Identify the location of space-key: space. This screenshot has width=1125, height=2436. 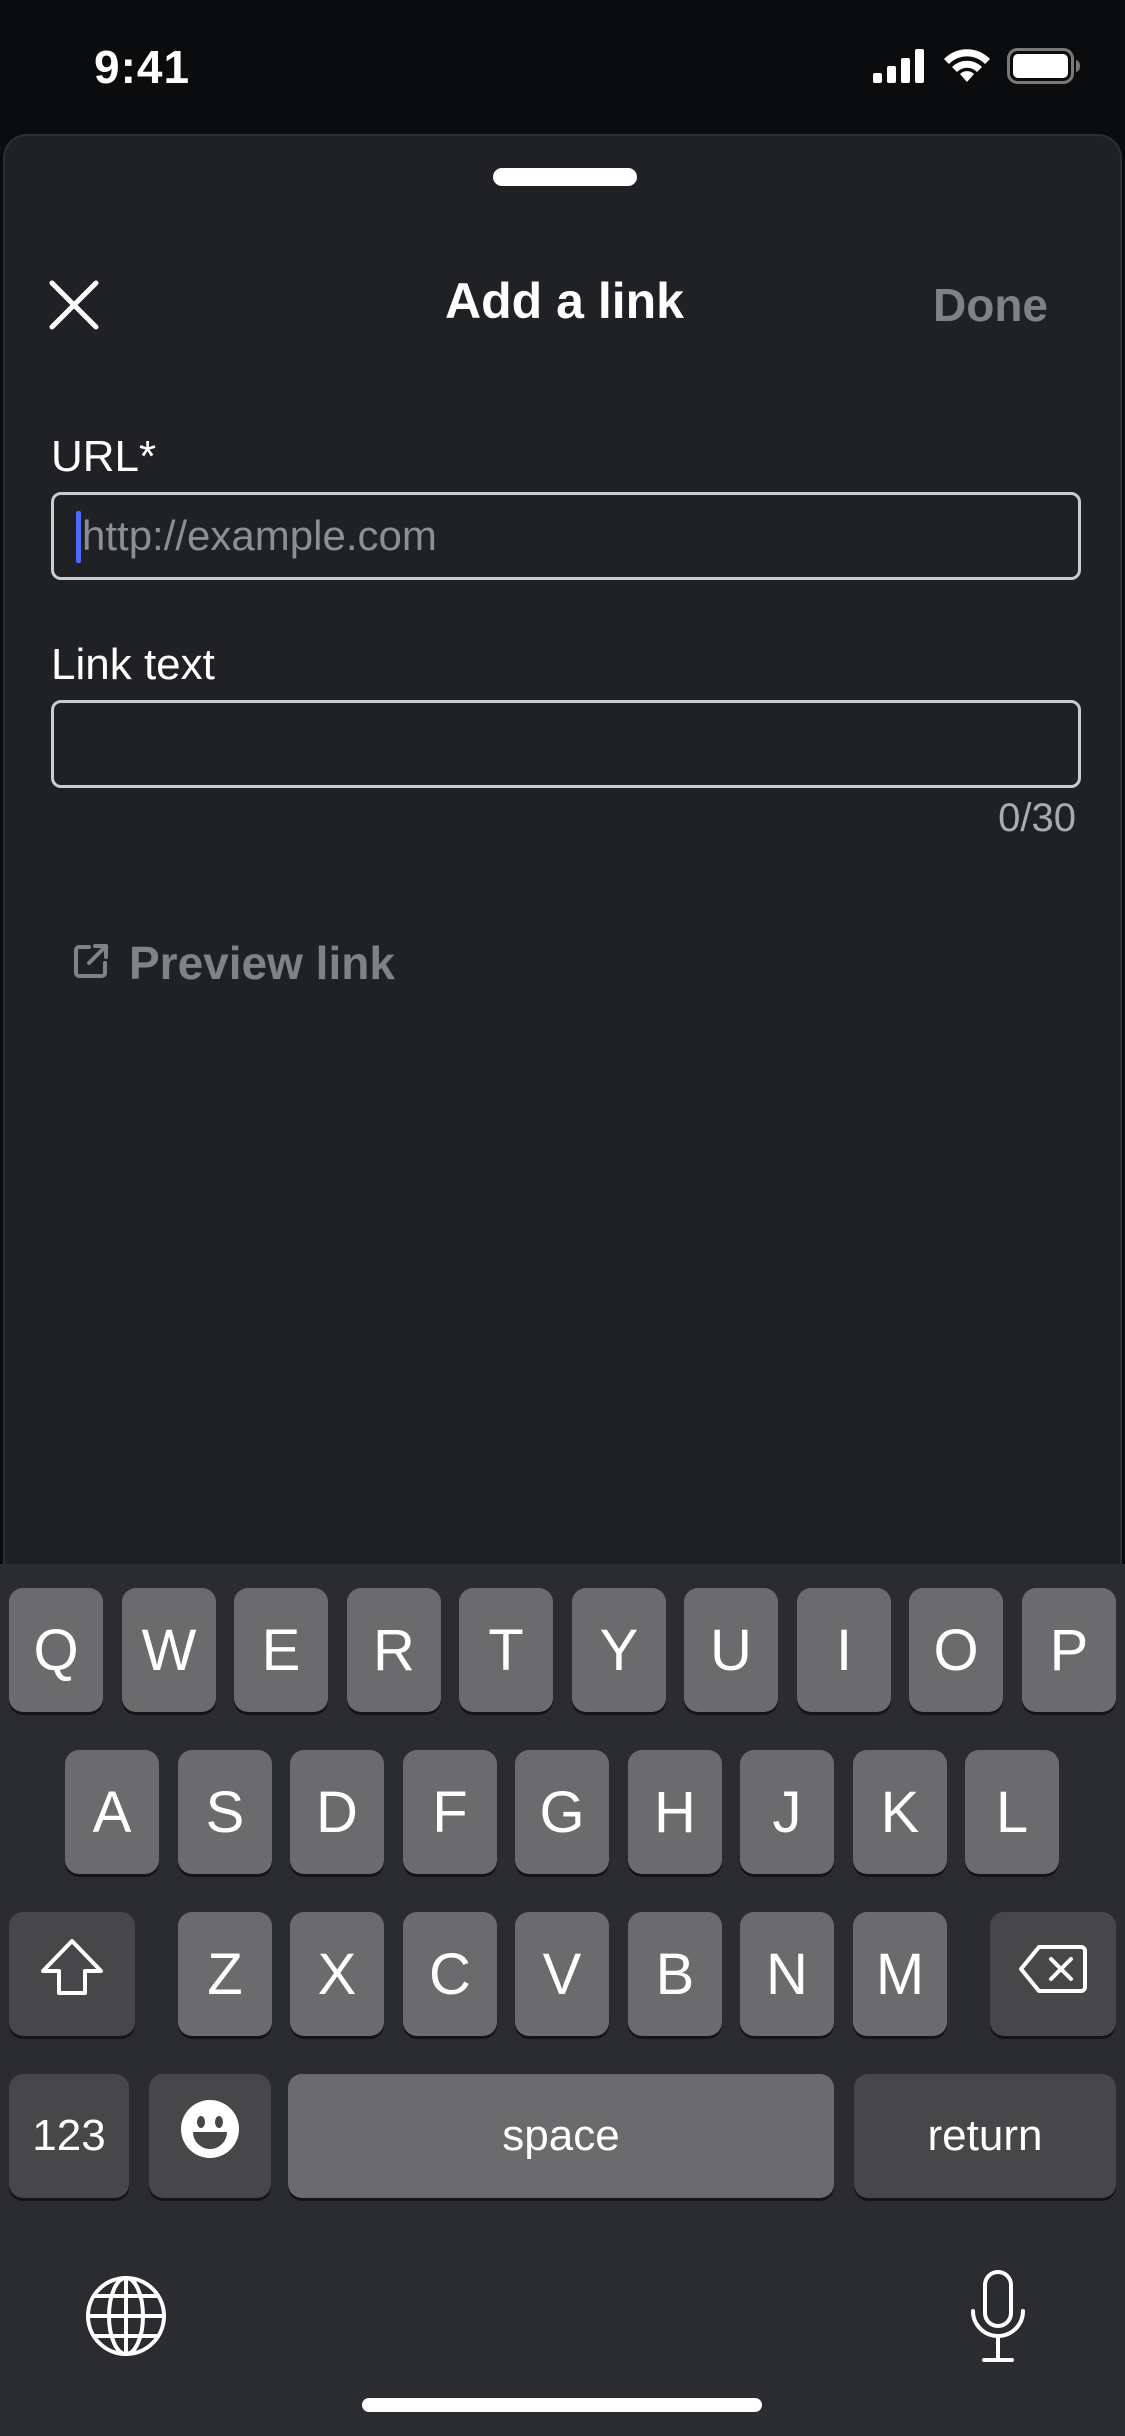
(561, 2136).